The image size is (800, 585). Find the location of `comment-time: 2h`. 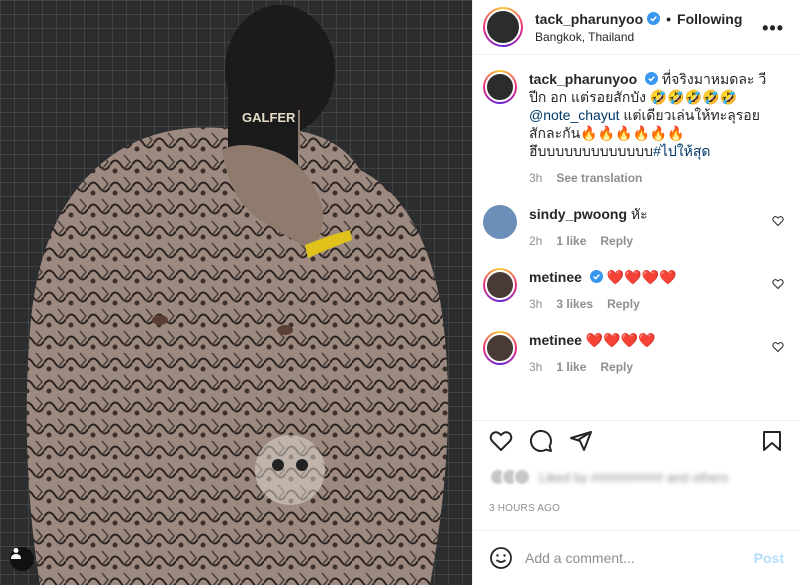

comment-time: 2h is located at coordinates (535, 241).